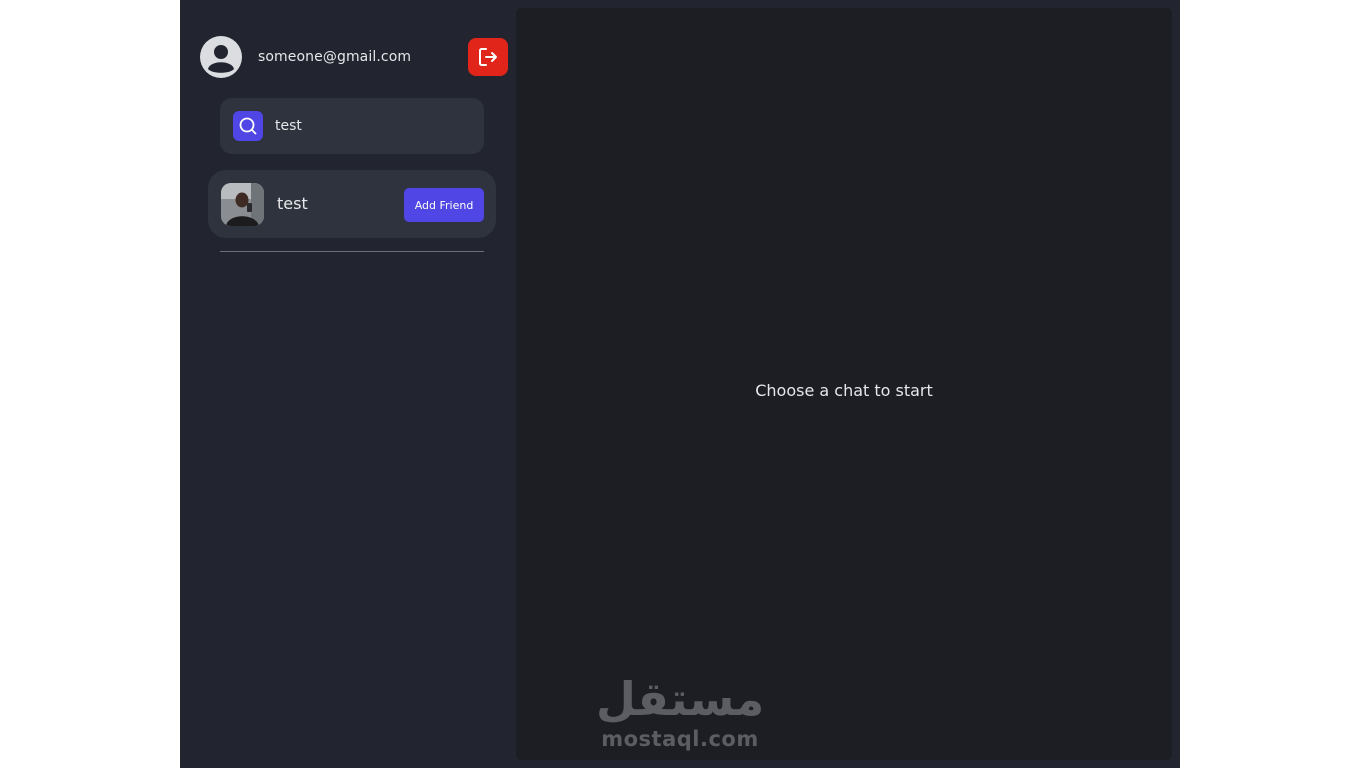 The height and width of the screenshot is (768, 1360). What do you see at coordinates (292, 203) in the screenshot?
I see `result-name: test` at bounding box center [292, 203].